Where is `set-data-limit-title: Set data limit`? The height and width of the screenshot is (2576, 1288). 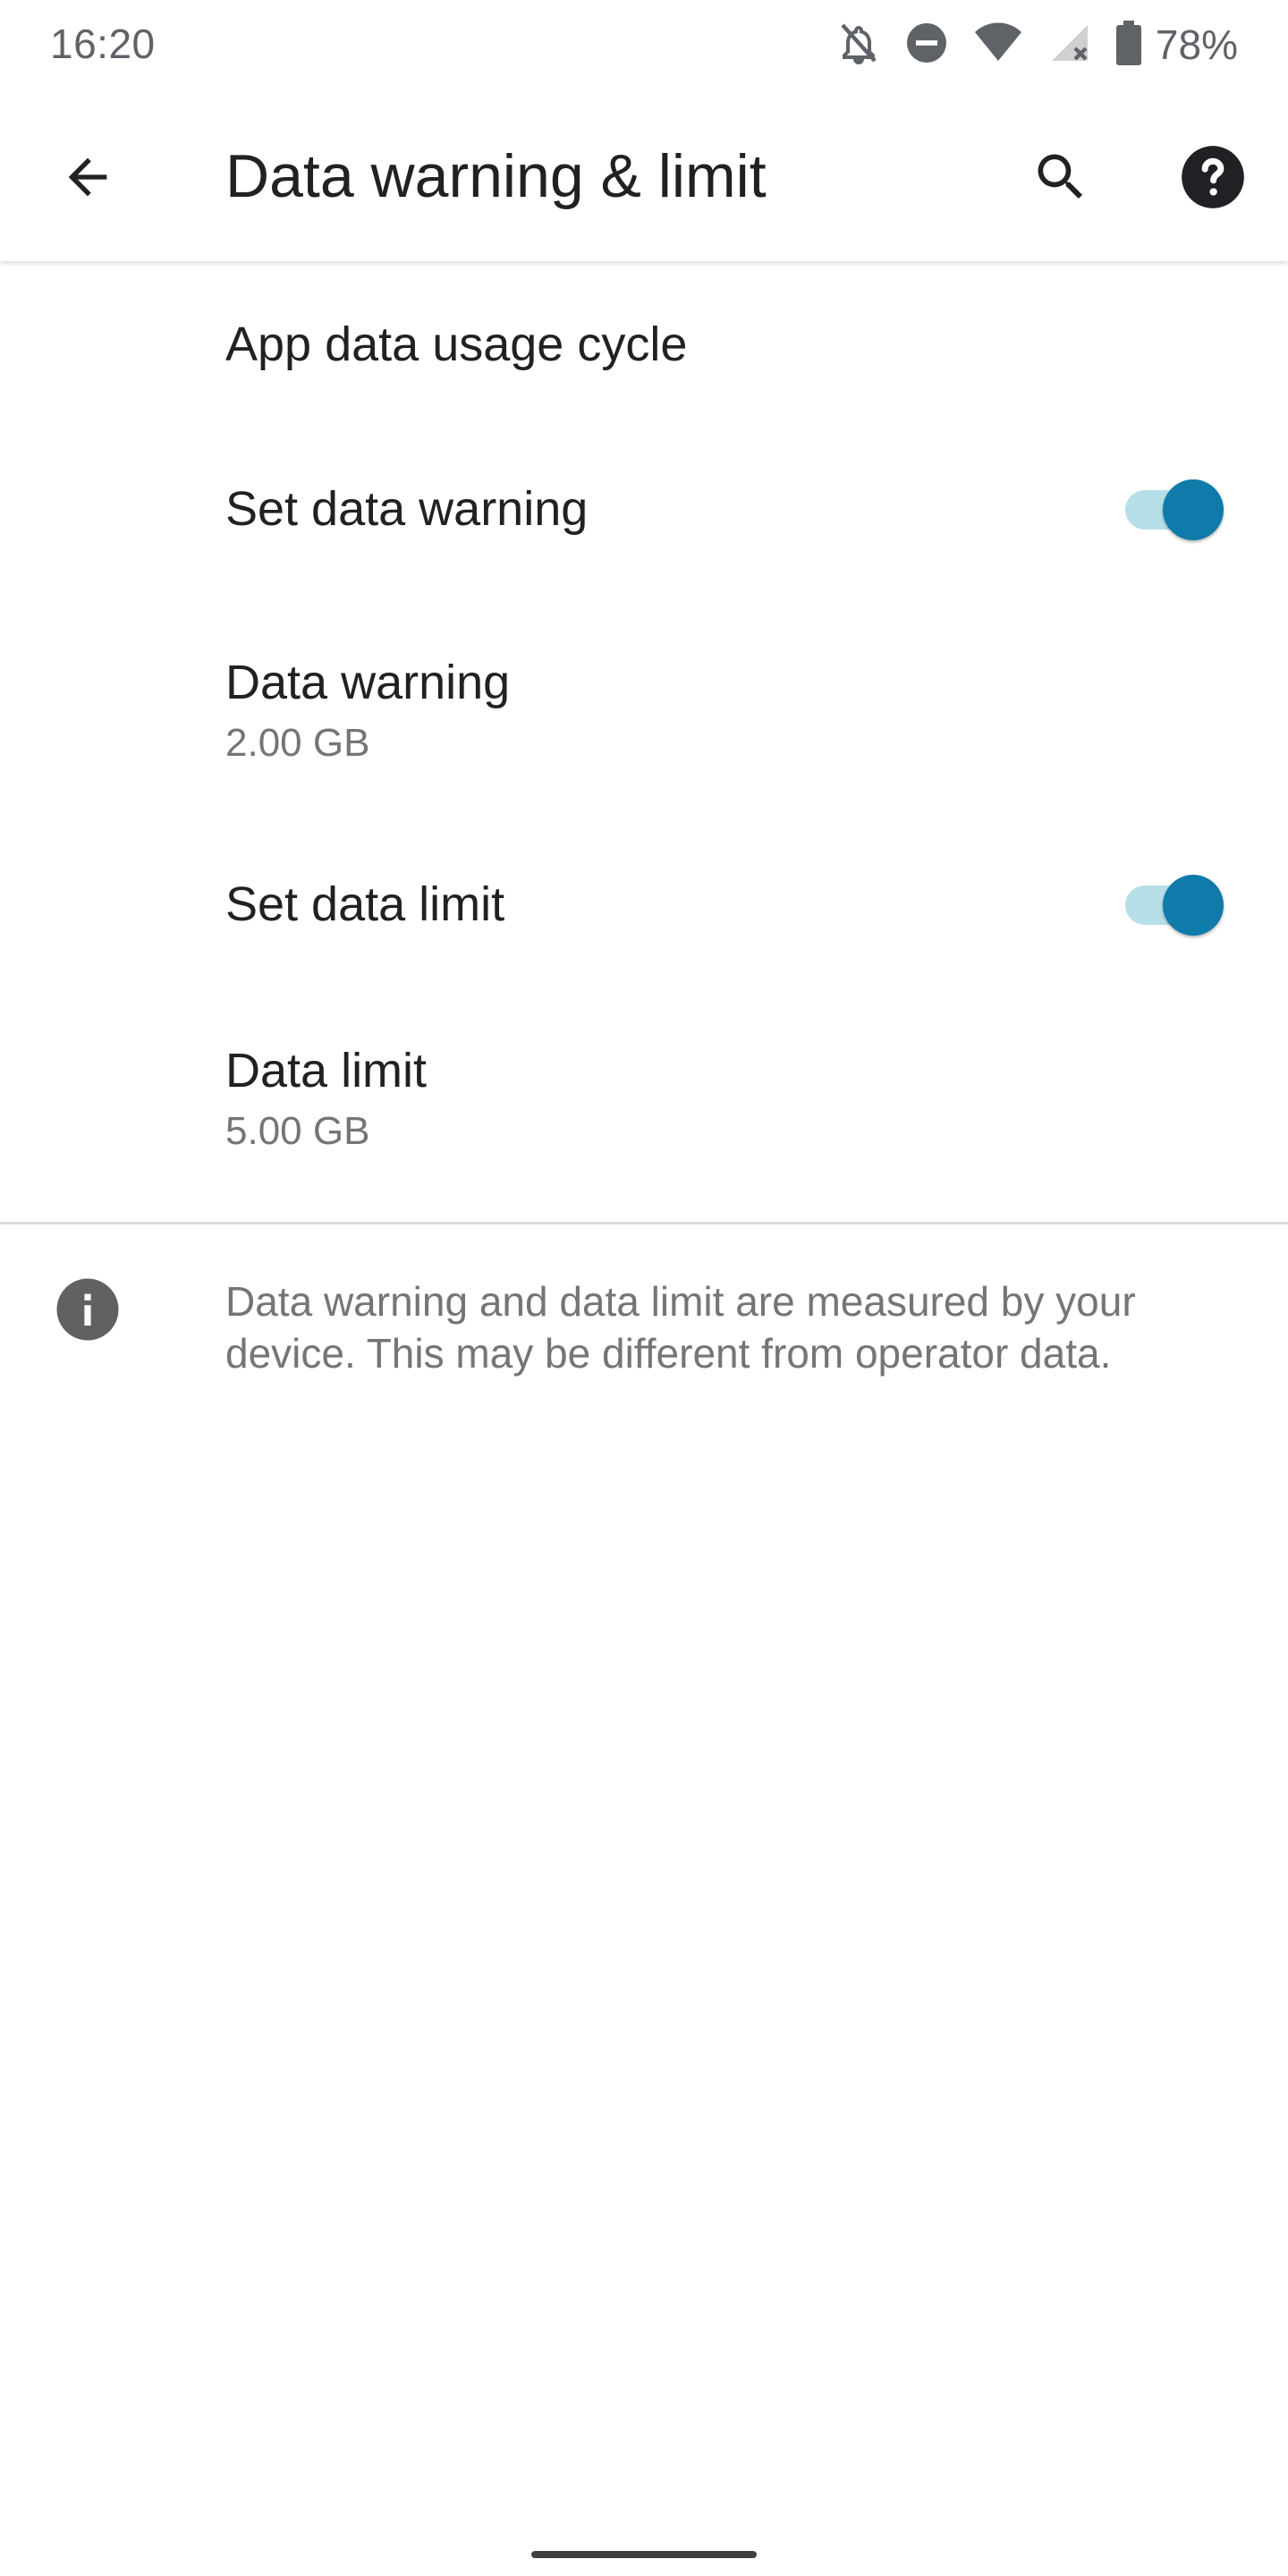 set-data-limit-title: Set data limit is located at coordinates (365, 904).